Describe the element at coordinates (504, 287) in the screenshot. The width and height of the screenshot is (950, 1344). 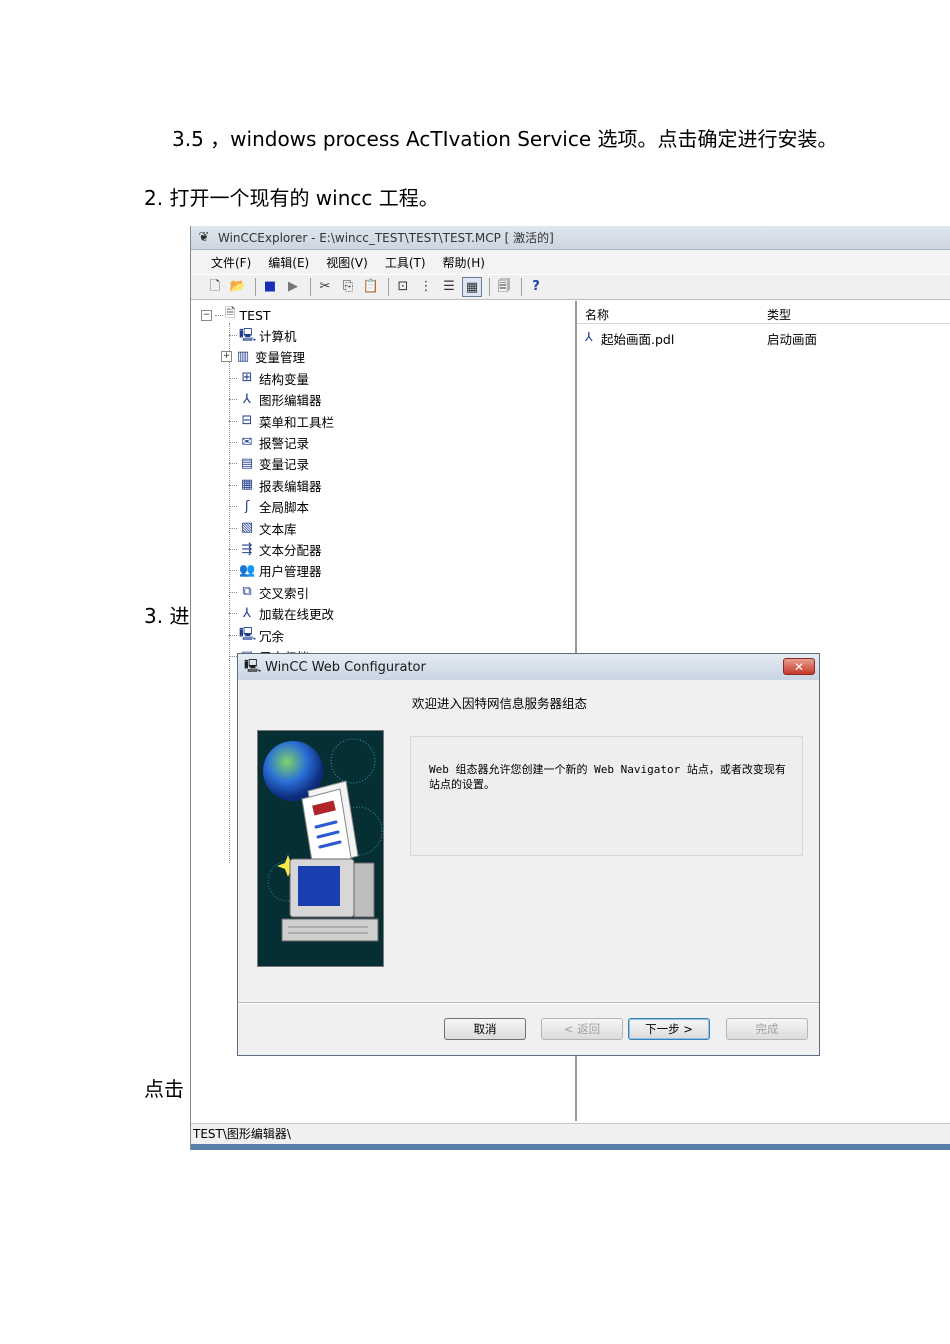
I see `properties-icon: 🗐` at that location.